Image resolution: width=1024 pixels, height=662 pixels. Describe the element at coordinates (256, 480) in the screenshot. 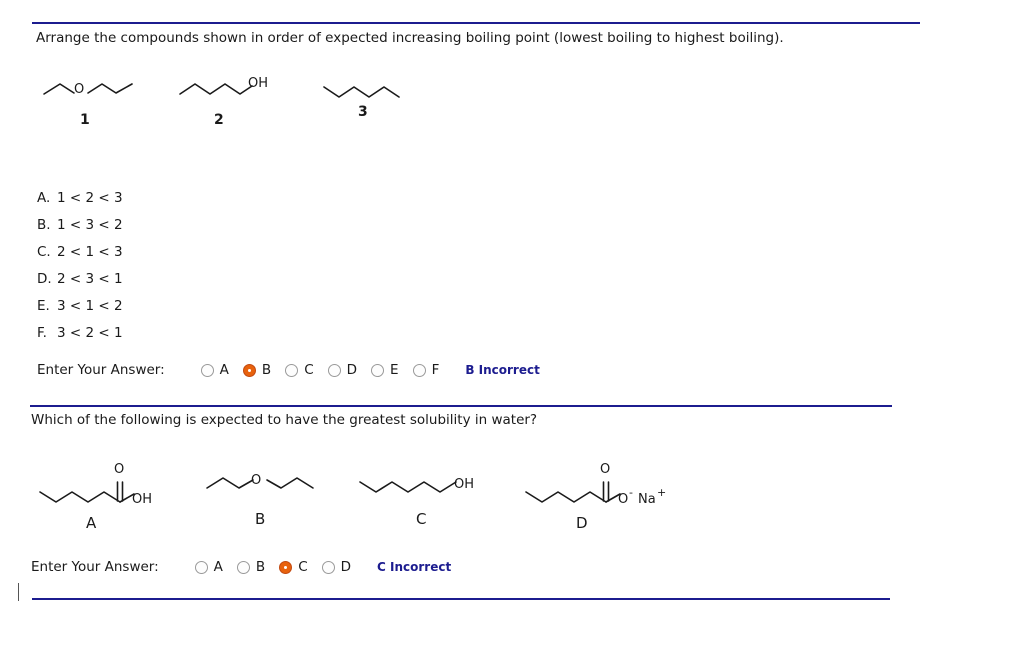

I see `atom-label-O-B: O` at that location.